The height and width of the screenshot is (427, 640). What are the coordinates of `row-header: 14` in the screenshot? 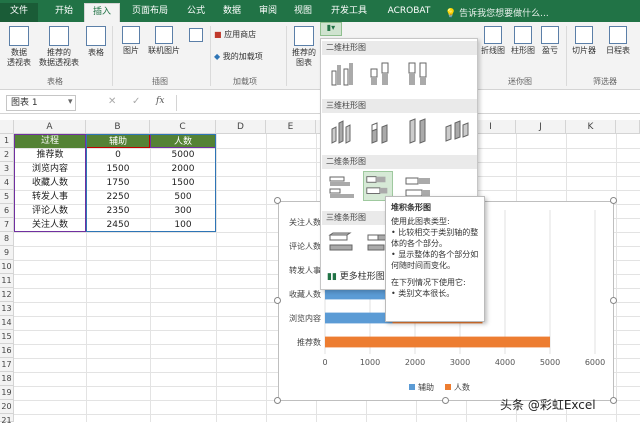 It's located at (7, 323).